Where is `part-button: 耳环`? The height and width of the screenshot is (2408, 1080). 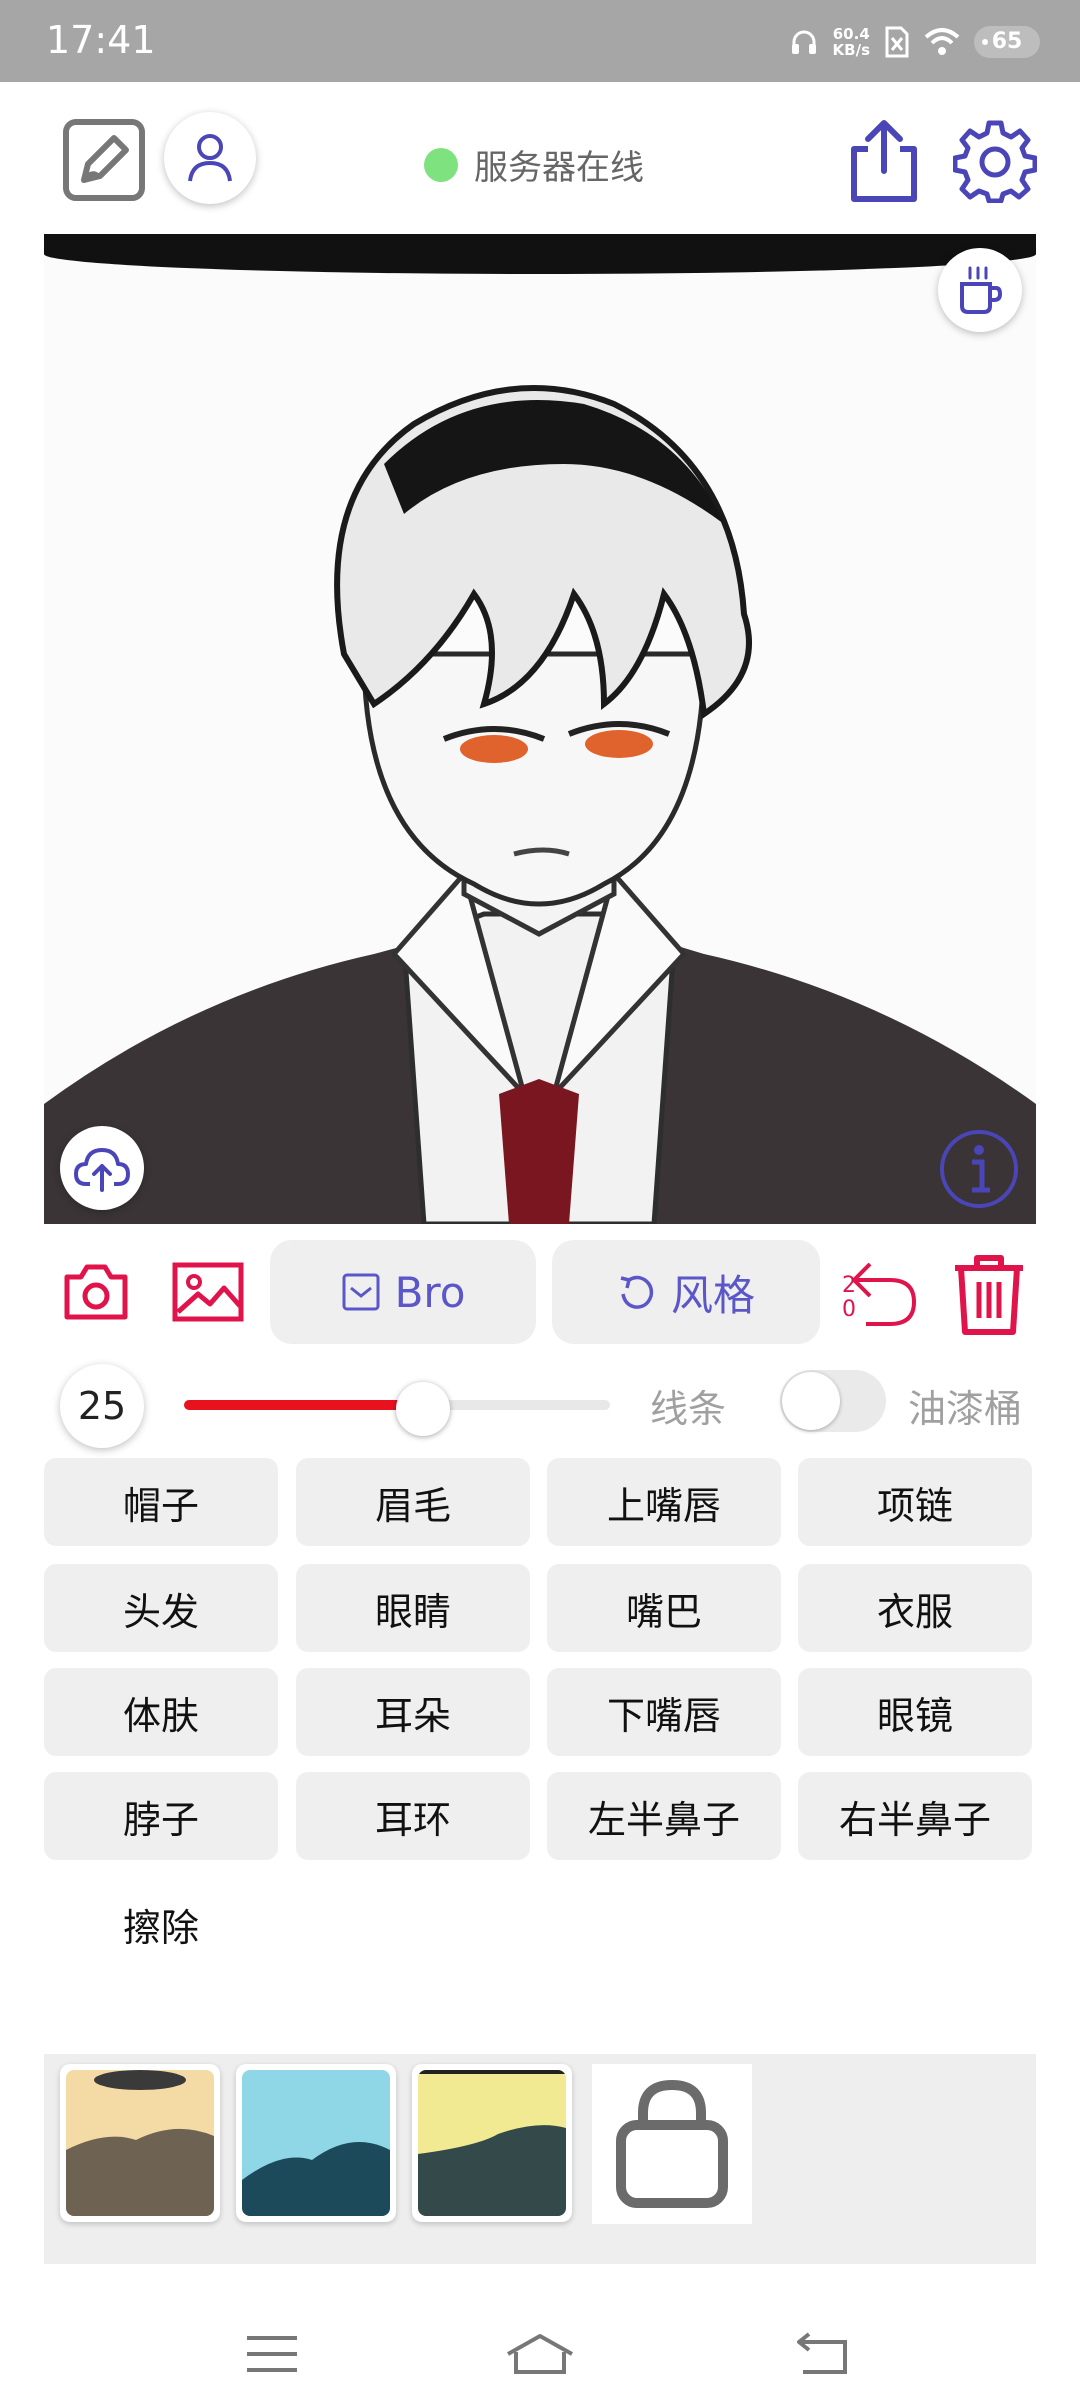
part-button: 耳环 is located at coordinates (413, 1816).